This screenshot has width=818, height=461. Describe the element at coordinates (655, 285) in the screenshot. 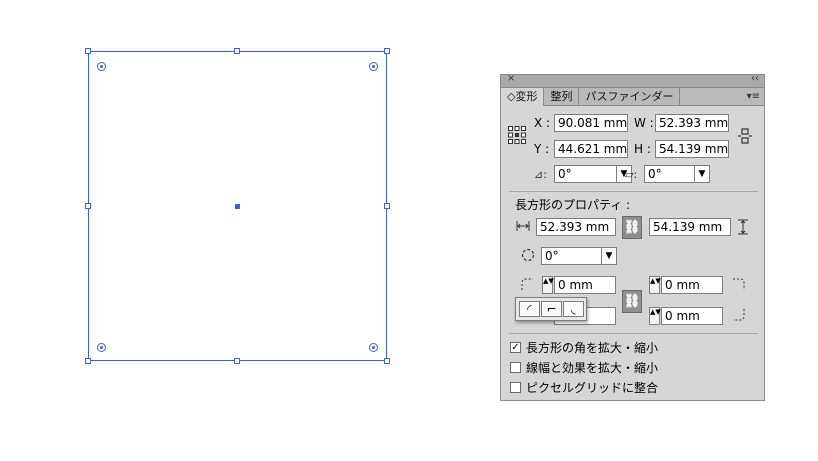

I see `corner-tr-stepper: ▲▼` at that location.